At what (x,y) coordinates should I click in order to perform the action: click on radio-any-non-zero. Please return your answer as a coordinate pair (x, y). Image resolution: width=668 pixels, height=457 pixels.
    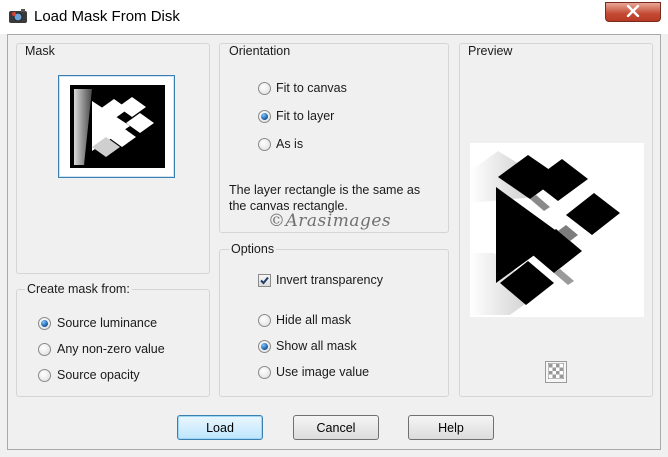
    Looking at the image, I should click on (44, 349).